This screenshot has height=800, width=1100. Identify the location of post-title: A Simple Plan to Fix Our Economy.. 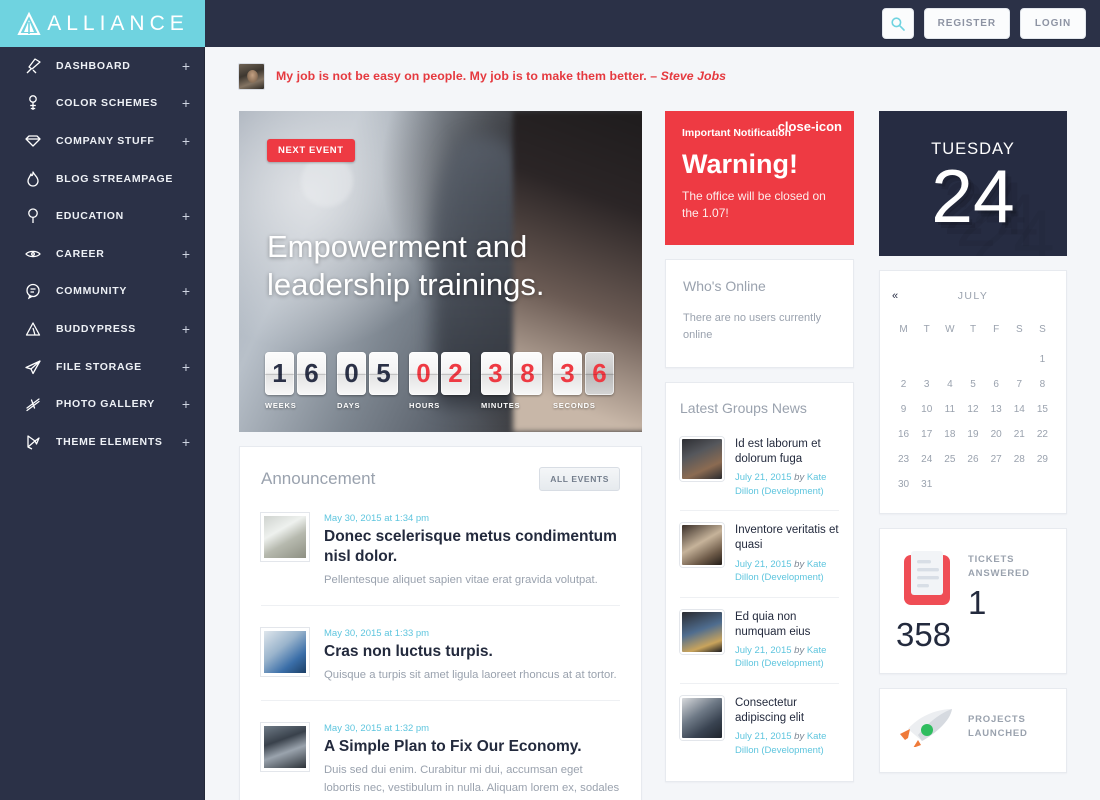
(472, 747).